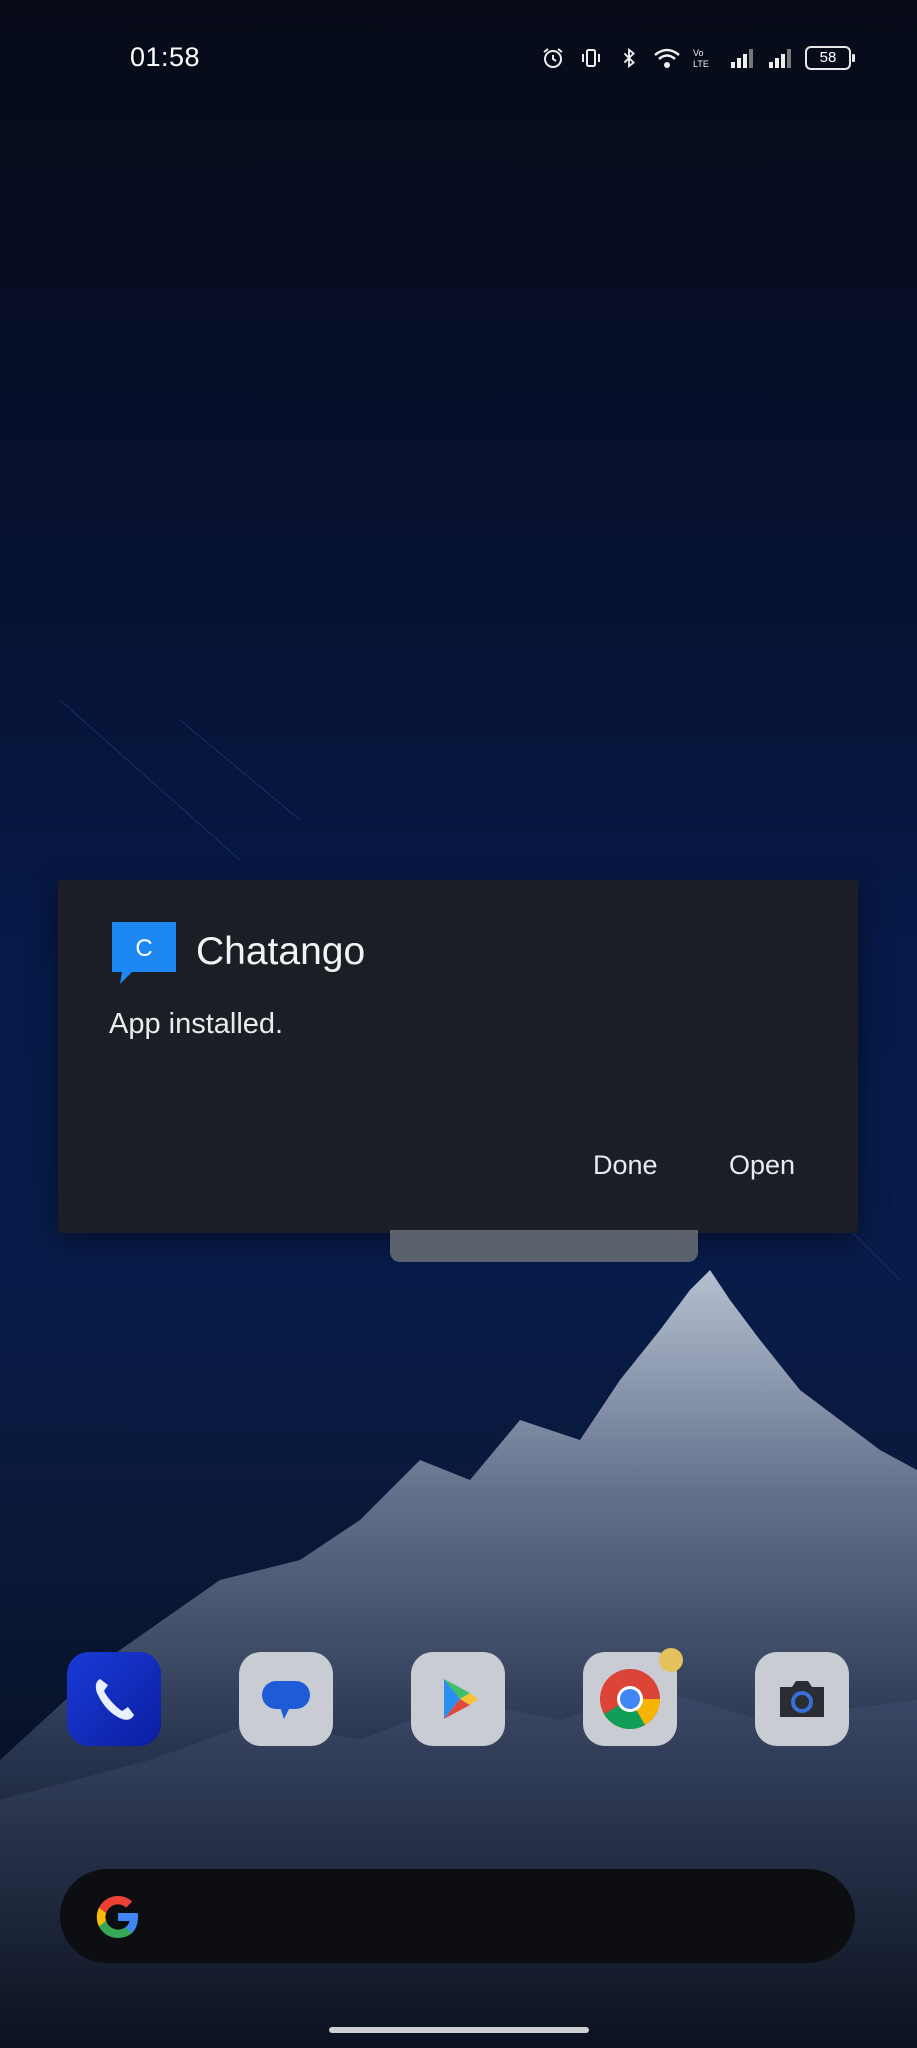 This screenshot has height=2048, width=917. I want to click on camera-app, so click(802, 1699).